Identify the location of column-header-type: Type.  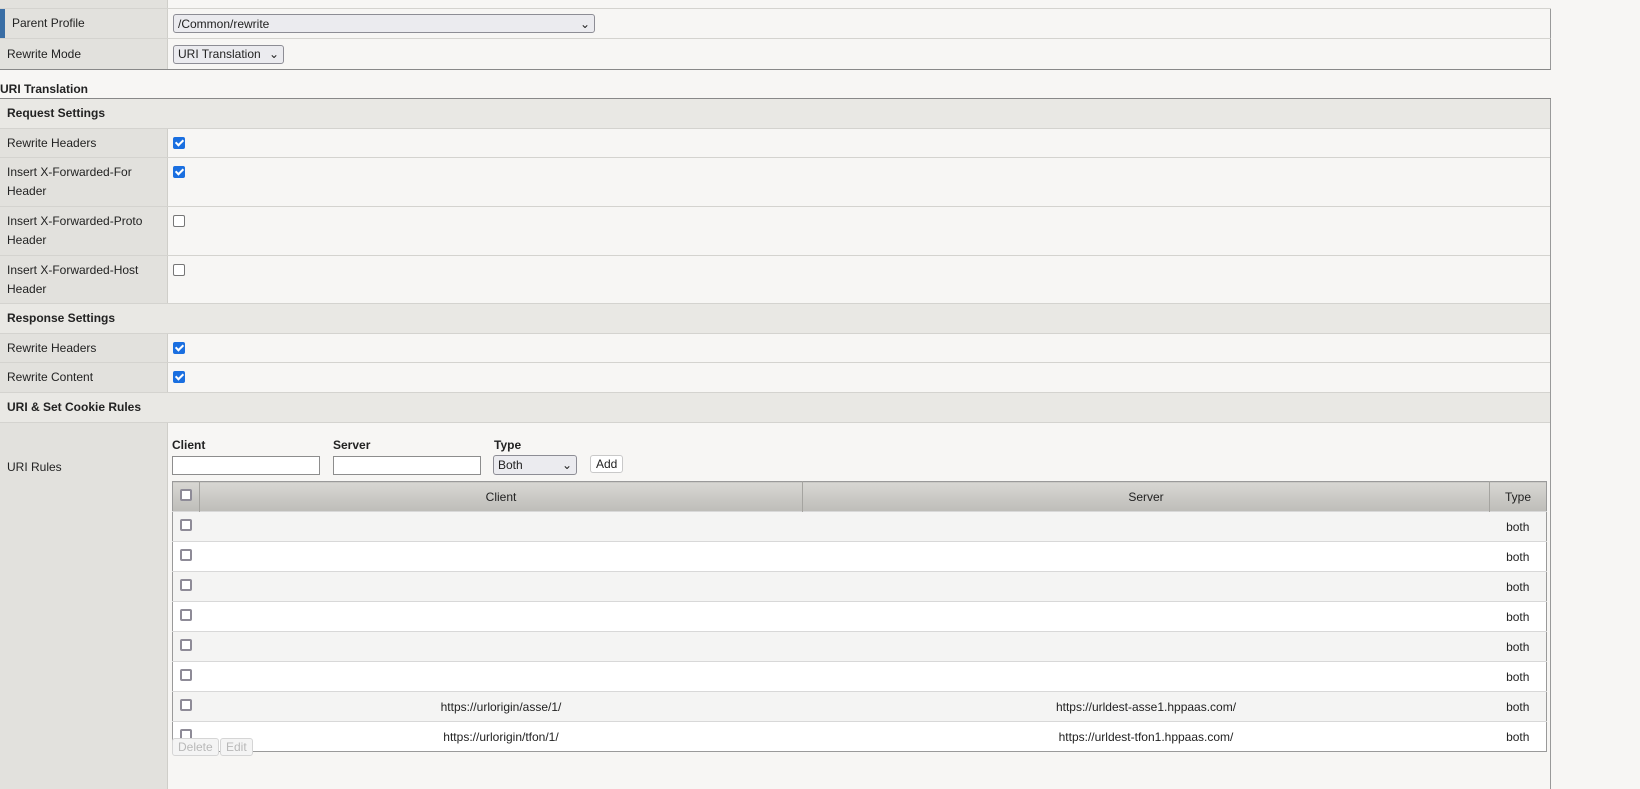
(1518, 496).